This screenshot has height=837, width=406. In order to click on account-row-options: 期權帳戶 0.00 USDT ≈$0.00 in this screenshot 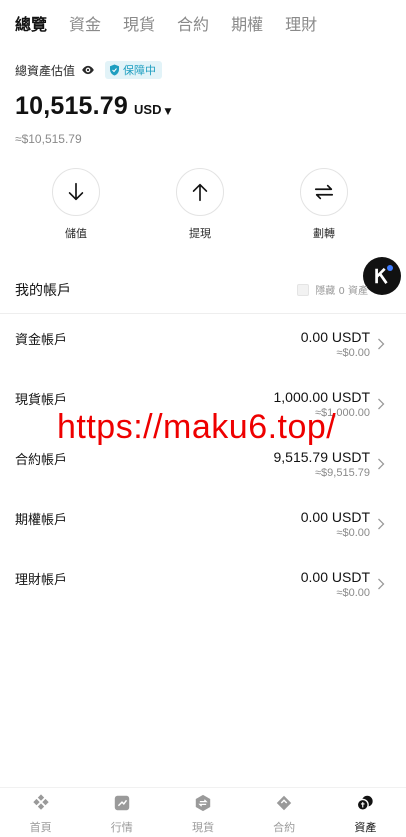, I will do `click(203, 538)`.